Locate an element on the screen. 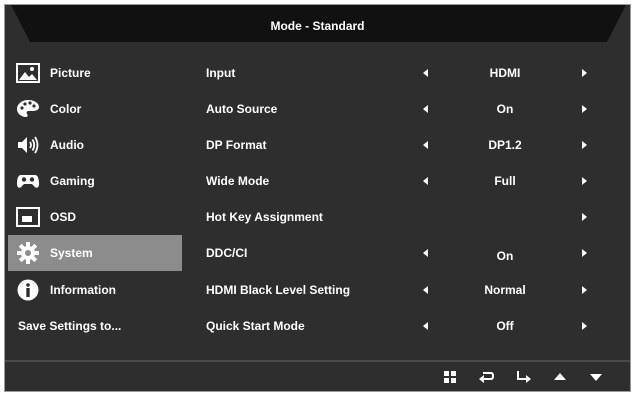  sidebar-item-label: Audio is located at coordinates (67, 145).